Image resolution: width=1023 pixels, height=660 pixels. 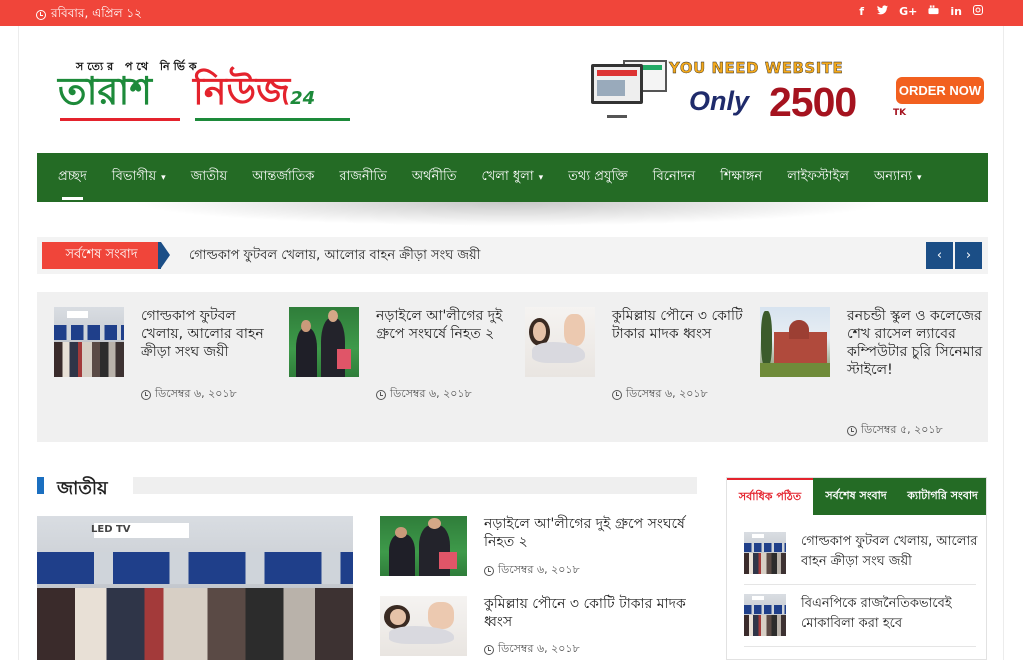 I want to click on website-ad-banner: YOU NEED WEBSITE Only 2500 TK ORDER NOW, so click(x=785, y=93).